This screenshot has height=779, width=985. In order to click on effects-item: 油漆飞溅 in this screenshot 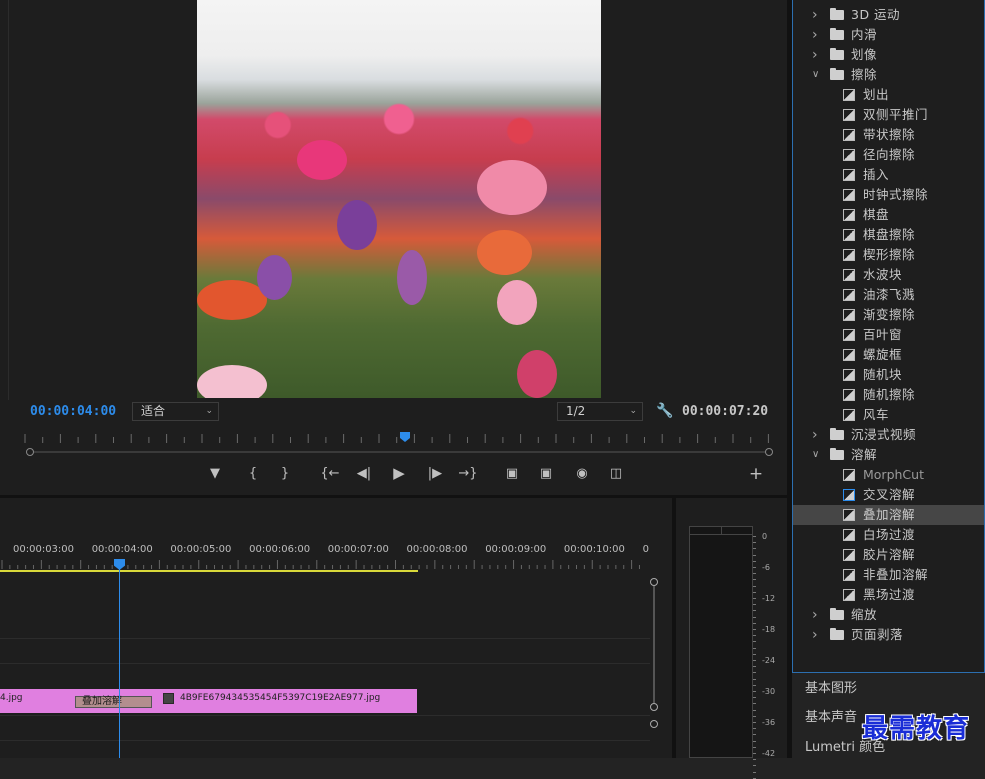, I will do `click(888, 295)`.